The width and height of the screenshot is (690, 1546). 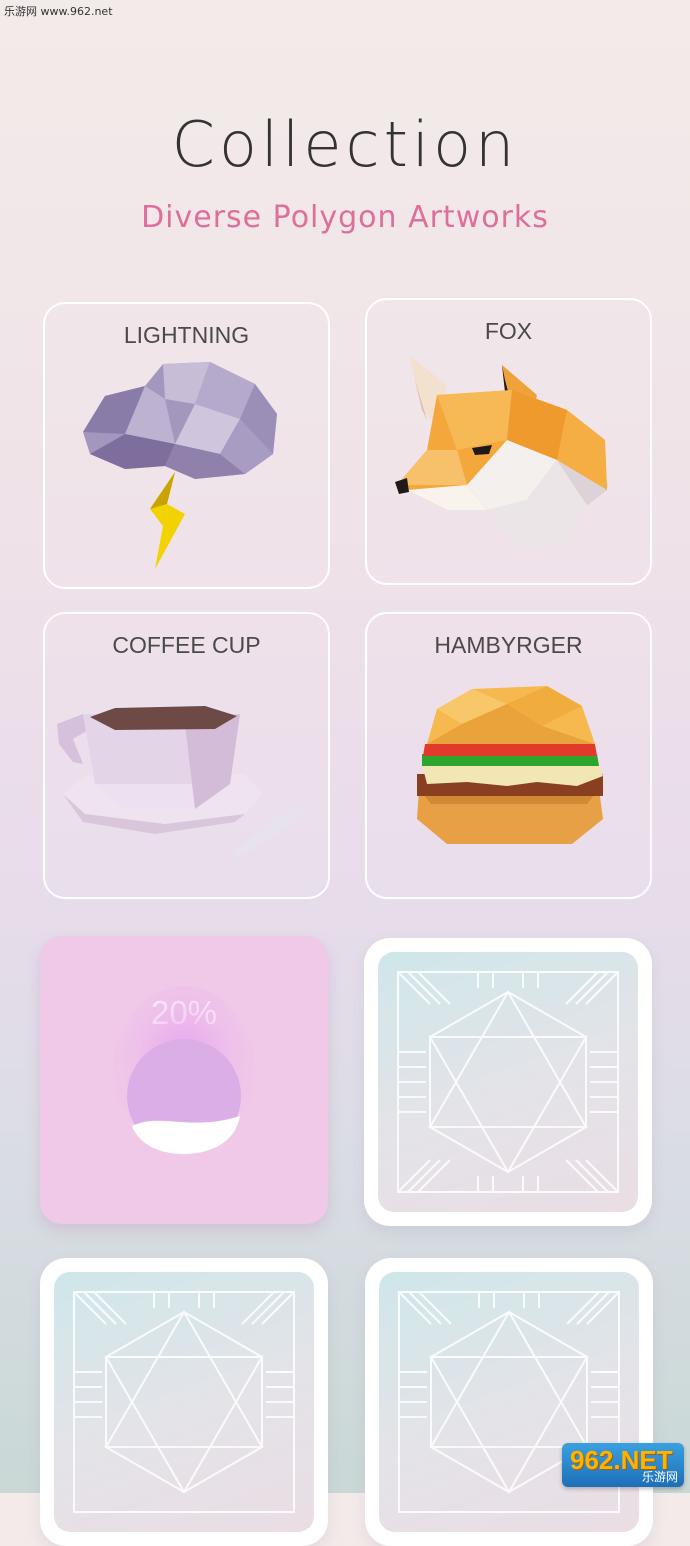 What do you see at coordinates (623, 1465) in the screenshot?
I see `watermark-logo: 962.NET 乐游网` at bounding box center [623, 1465].